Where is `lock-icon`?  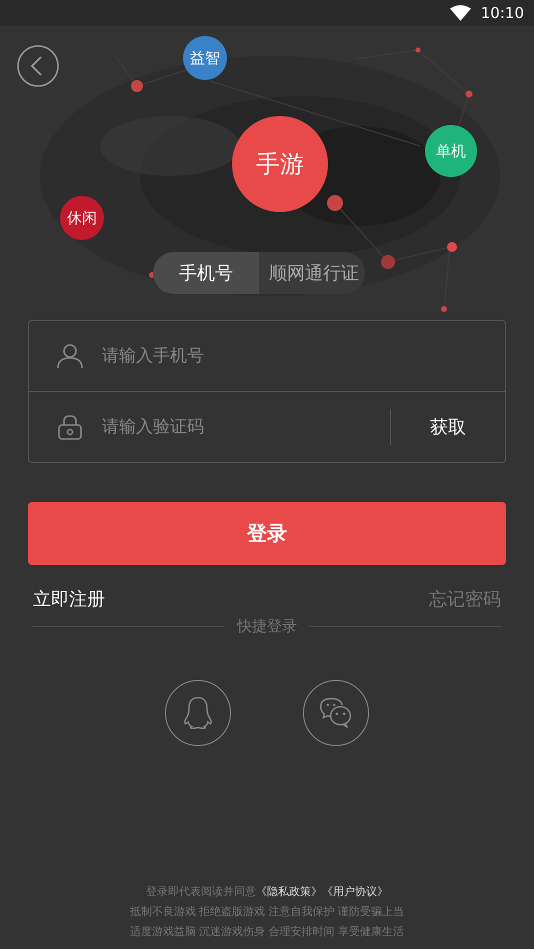 lock-icon is located at coordinates (70, 427).